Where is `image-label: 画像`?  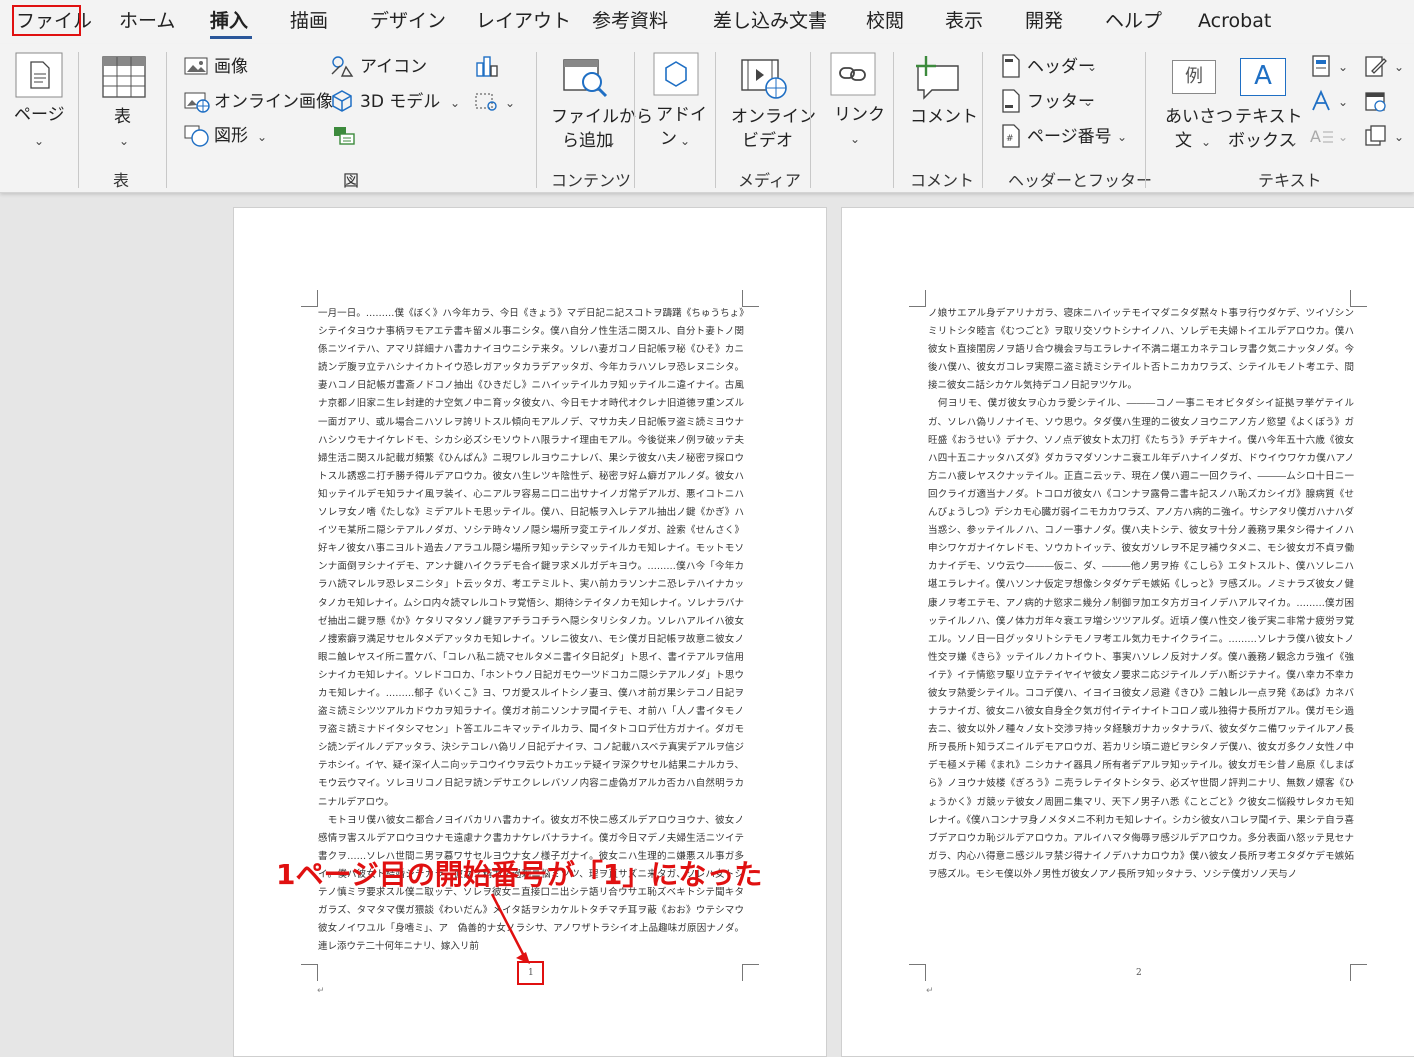 image-label: 画像 is located at coordinates (231, 67).